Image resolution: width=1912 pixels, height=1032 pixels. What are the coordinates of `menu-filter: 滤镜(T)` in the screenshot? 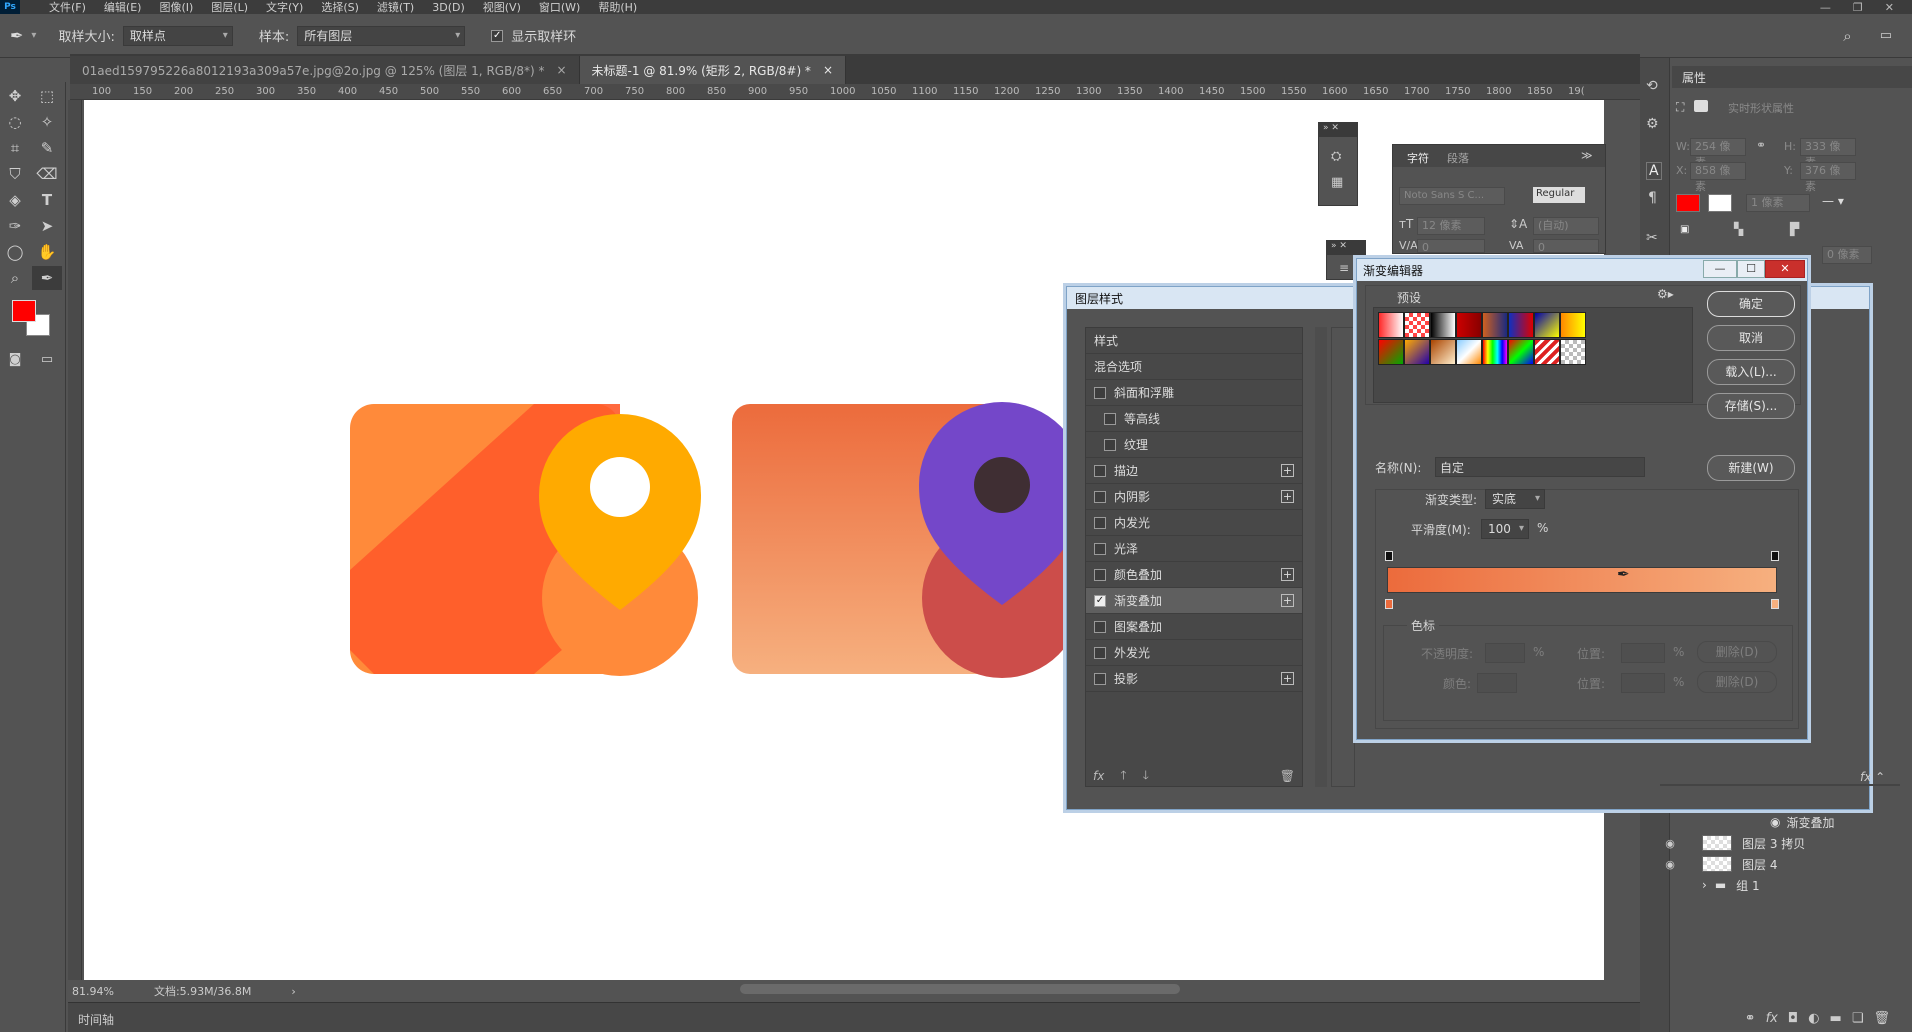 It's located at (395, 7).